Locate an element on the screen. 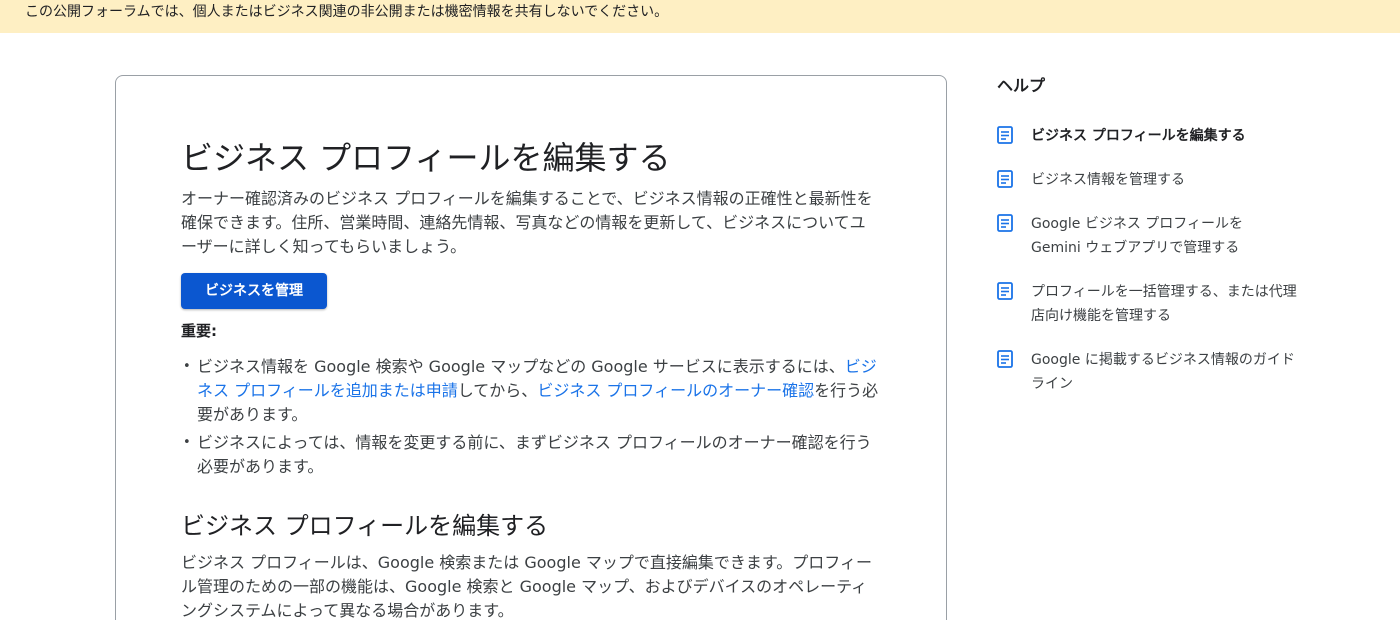 The height and width of the screenshot is (620, 1400). sidebar-item-label: ビジネス プロフィールを編集する is located at coordinates (1138, 136).